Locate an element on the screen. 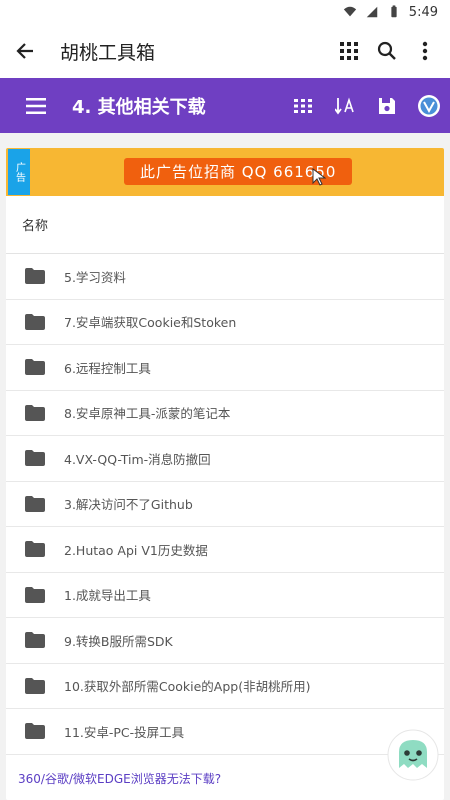 Image resolution: width=450 pixels, height=800 pixels. list-item: 11.安卓-PC-投屏工具 is located at coordinates (225, 732).